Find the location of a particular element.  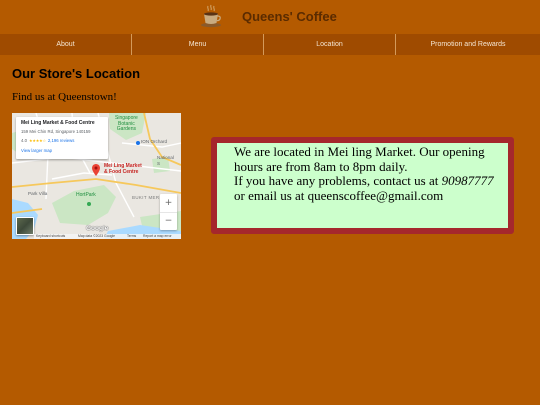

coffee-cup-icon is located at coordinates (211, 16).